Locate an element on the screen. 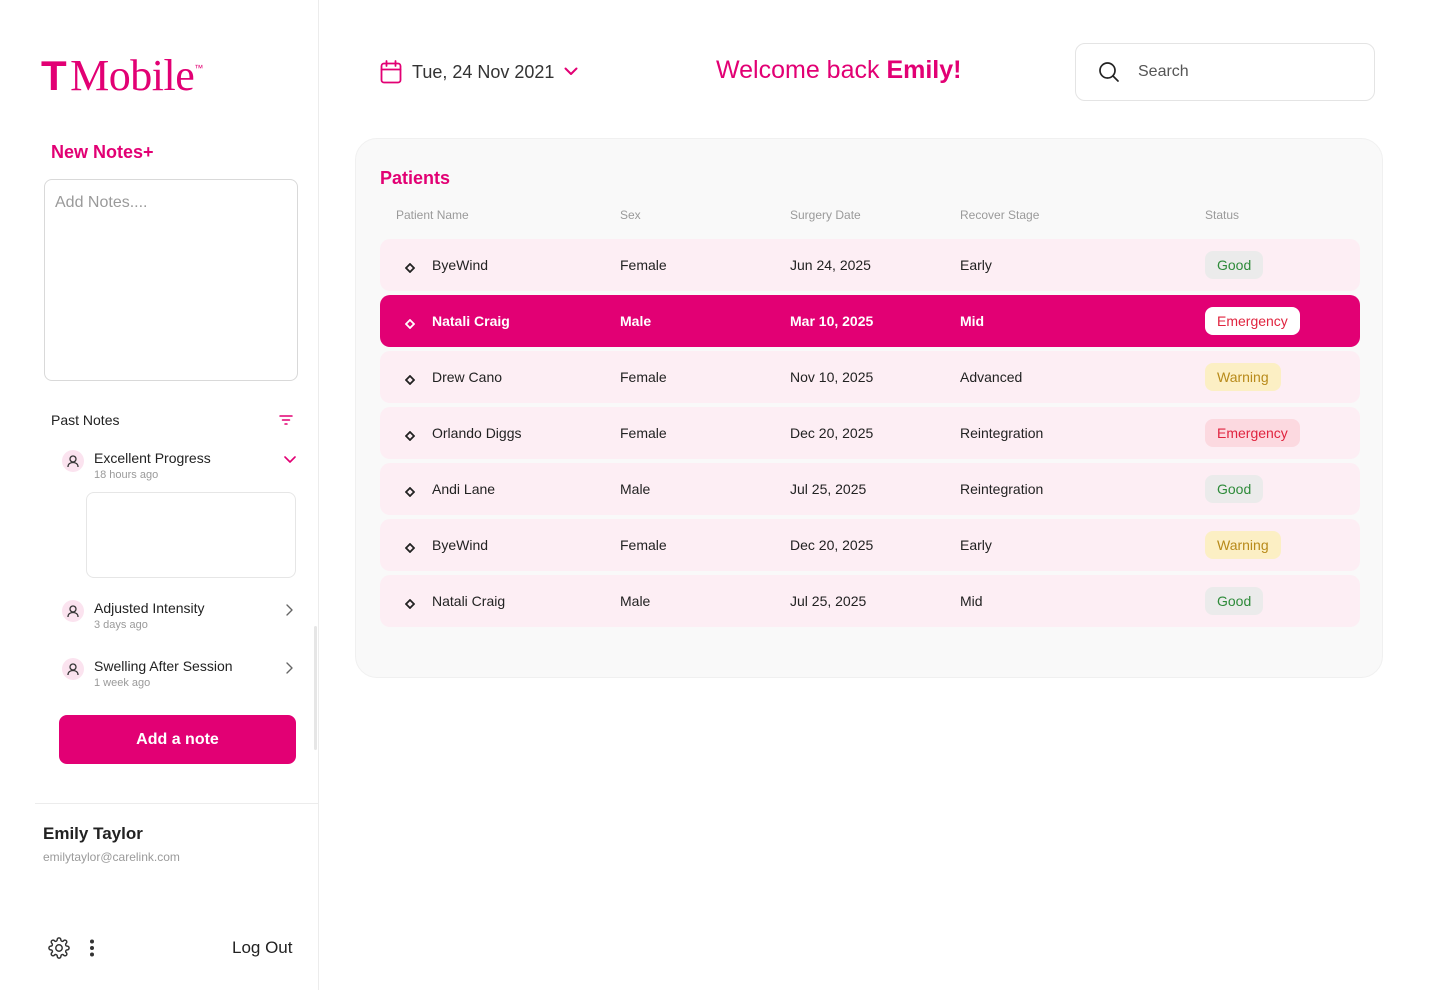  past-note-time: 1 week ago is located at coordinates (122, 683).